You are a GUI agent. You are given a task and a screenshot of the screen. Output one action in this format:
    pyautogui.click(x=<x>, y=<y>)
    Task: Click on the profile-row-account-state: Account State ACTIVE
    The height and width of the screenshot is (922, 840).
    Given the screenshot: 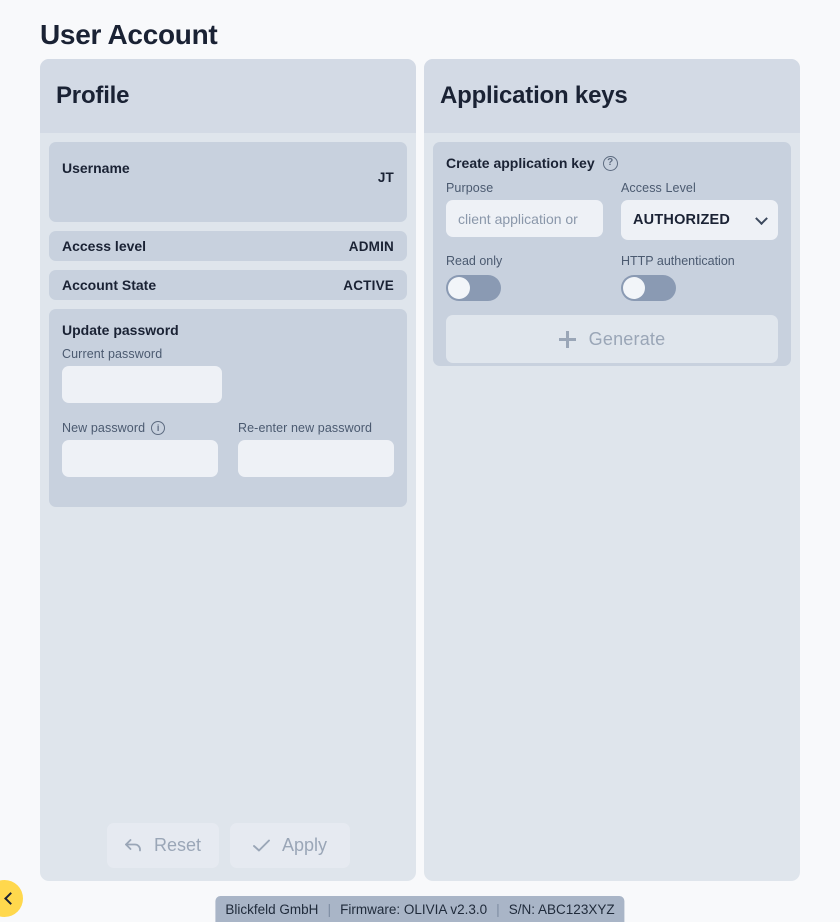 What is the action you would take?
    pyautogui.click(x=228, y=285)
    